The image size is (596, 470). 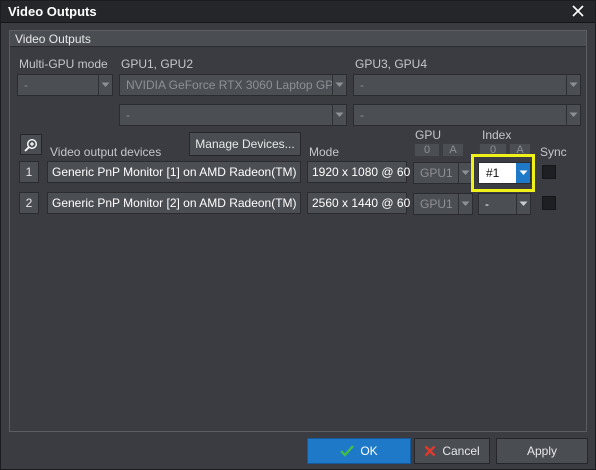 I want to click on mode-field: 2560 x 1440 @ 60, so click(x=359, y=203).